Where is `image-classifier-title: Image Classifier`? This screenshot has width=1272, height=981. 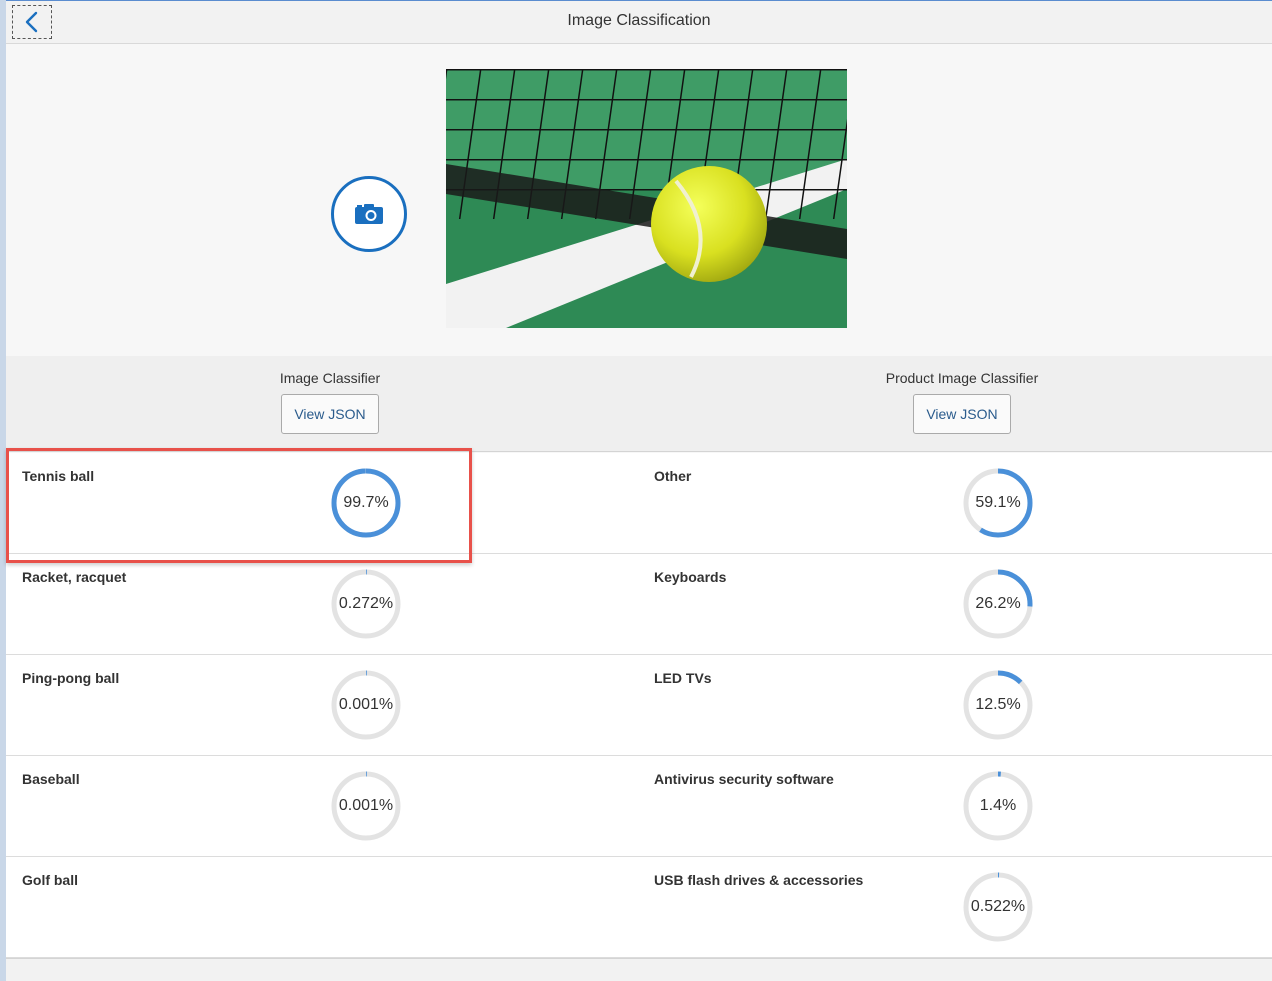
image-classifier-title: Image Classifier is located at coordinates (330, 378).